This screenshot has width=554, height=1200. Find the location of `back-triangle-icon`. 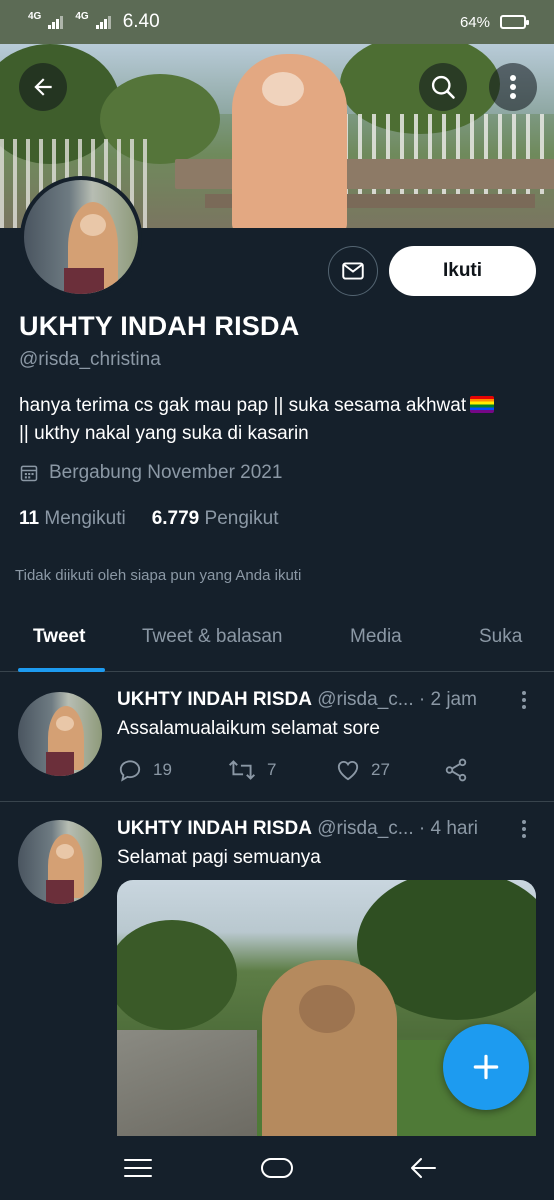

back-triangle-icon is located at coordinates (423, 1168).